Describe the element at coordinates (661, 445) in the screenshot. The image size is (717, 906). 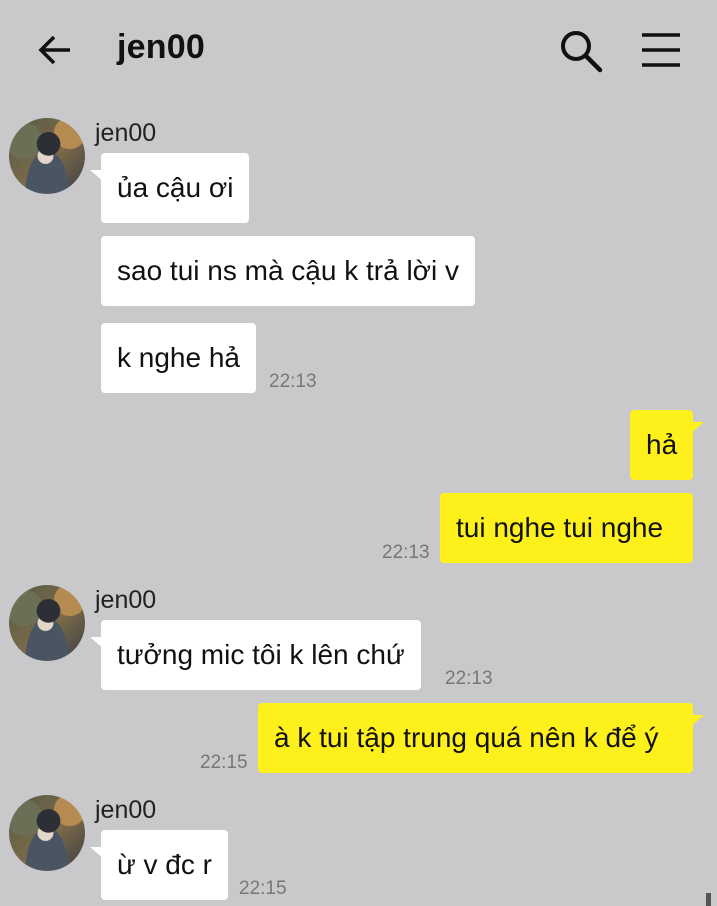
I see `message-bubble-outgoing: hả` at that location.